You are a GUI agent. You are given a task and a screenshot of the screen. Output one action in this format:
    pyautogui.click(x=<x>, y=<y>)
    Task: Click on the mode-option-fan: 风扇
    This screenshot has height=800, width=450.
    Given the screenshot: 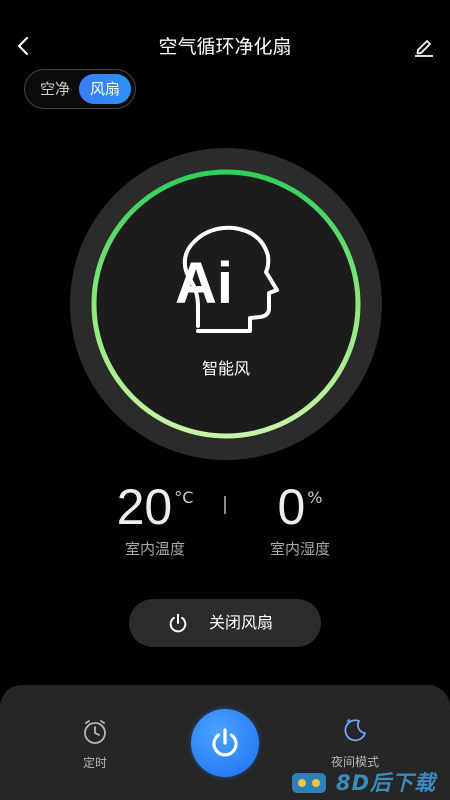 What is the action you would take?
    pyautogui.click(x=105, y=89)
    